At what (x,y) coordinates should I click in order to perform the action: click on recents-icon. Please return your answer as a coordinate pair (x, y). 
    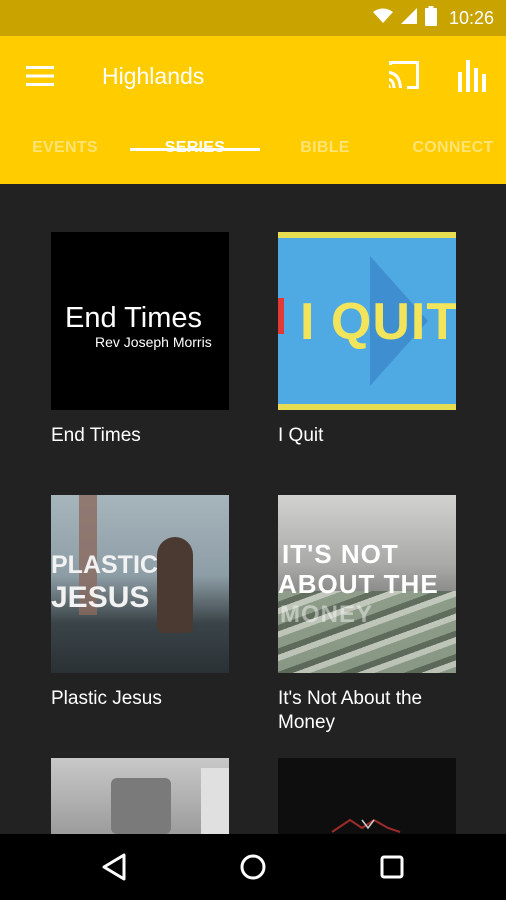
    Looking at the image, I should click on (392, 867).